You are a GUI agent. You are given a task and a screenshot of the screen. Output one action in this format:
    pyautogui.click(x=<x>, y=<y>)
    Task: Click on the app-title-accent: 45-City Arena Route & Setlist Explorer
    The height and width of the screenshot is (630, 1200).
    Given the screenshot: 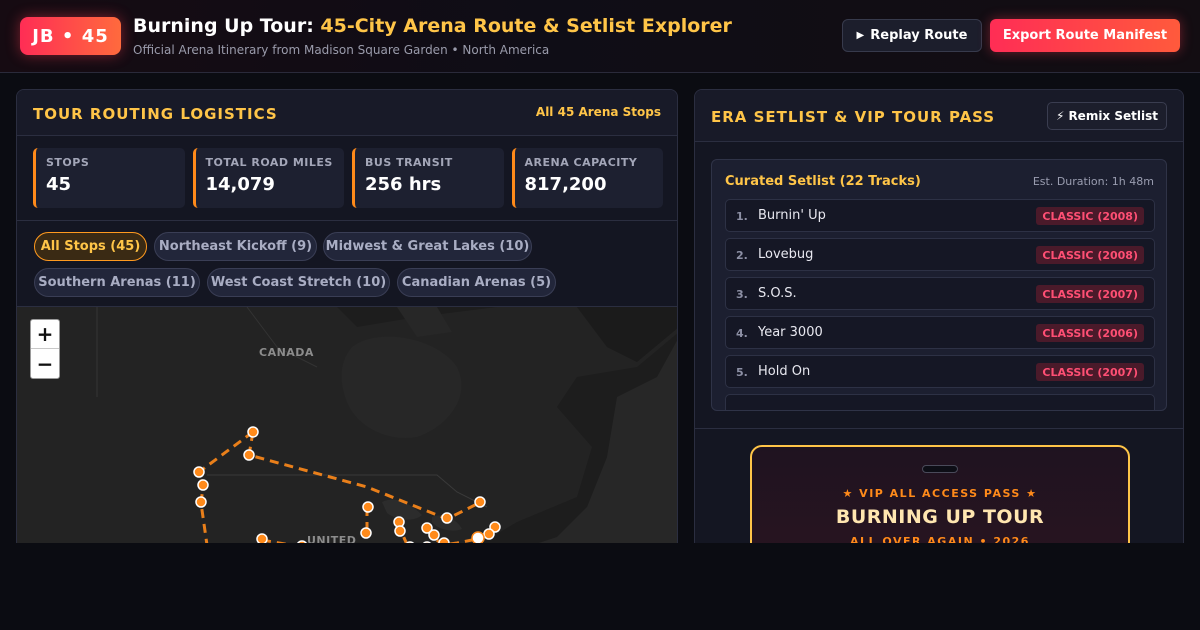 What is the action you would take?
    pyautogui.click(x=526, y=26)
    